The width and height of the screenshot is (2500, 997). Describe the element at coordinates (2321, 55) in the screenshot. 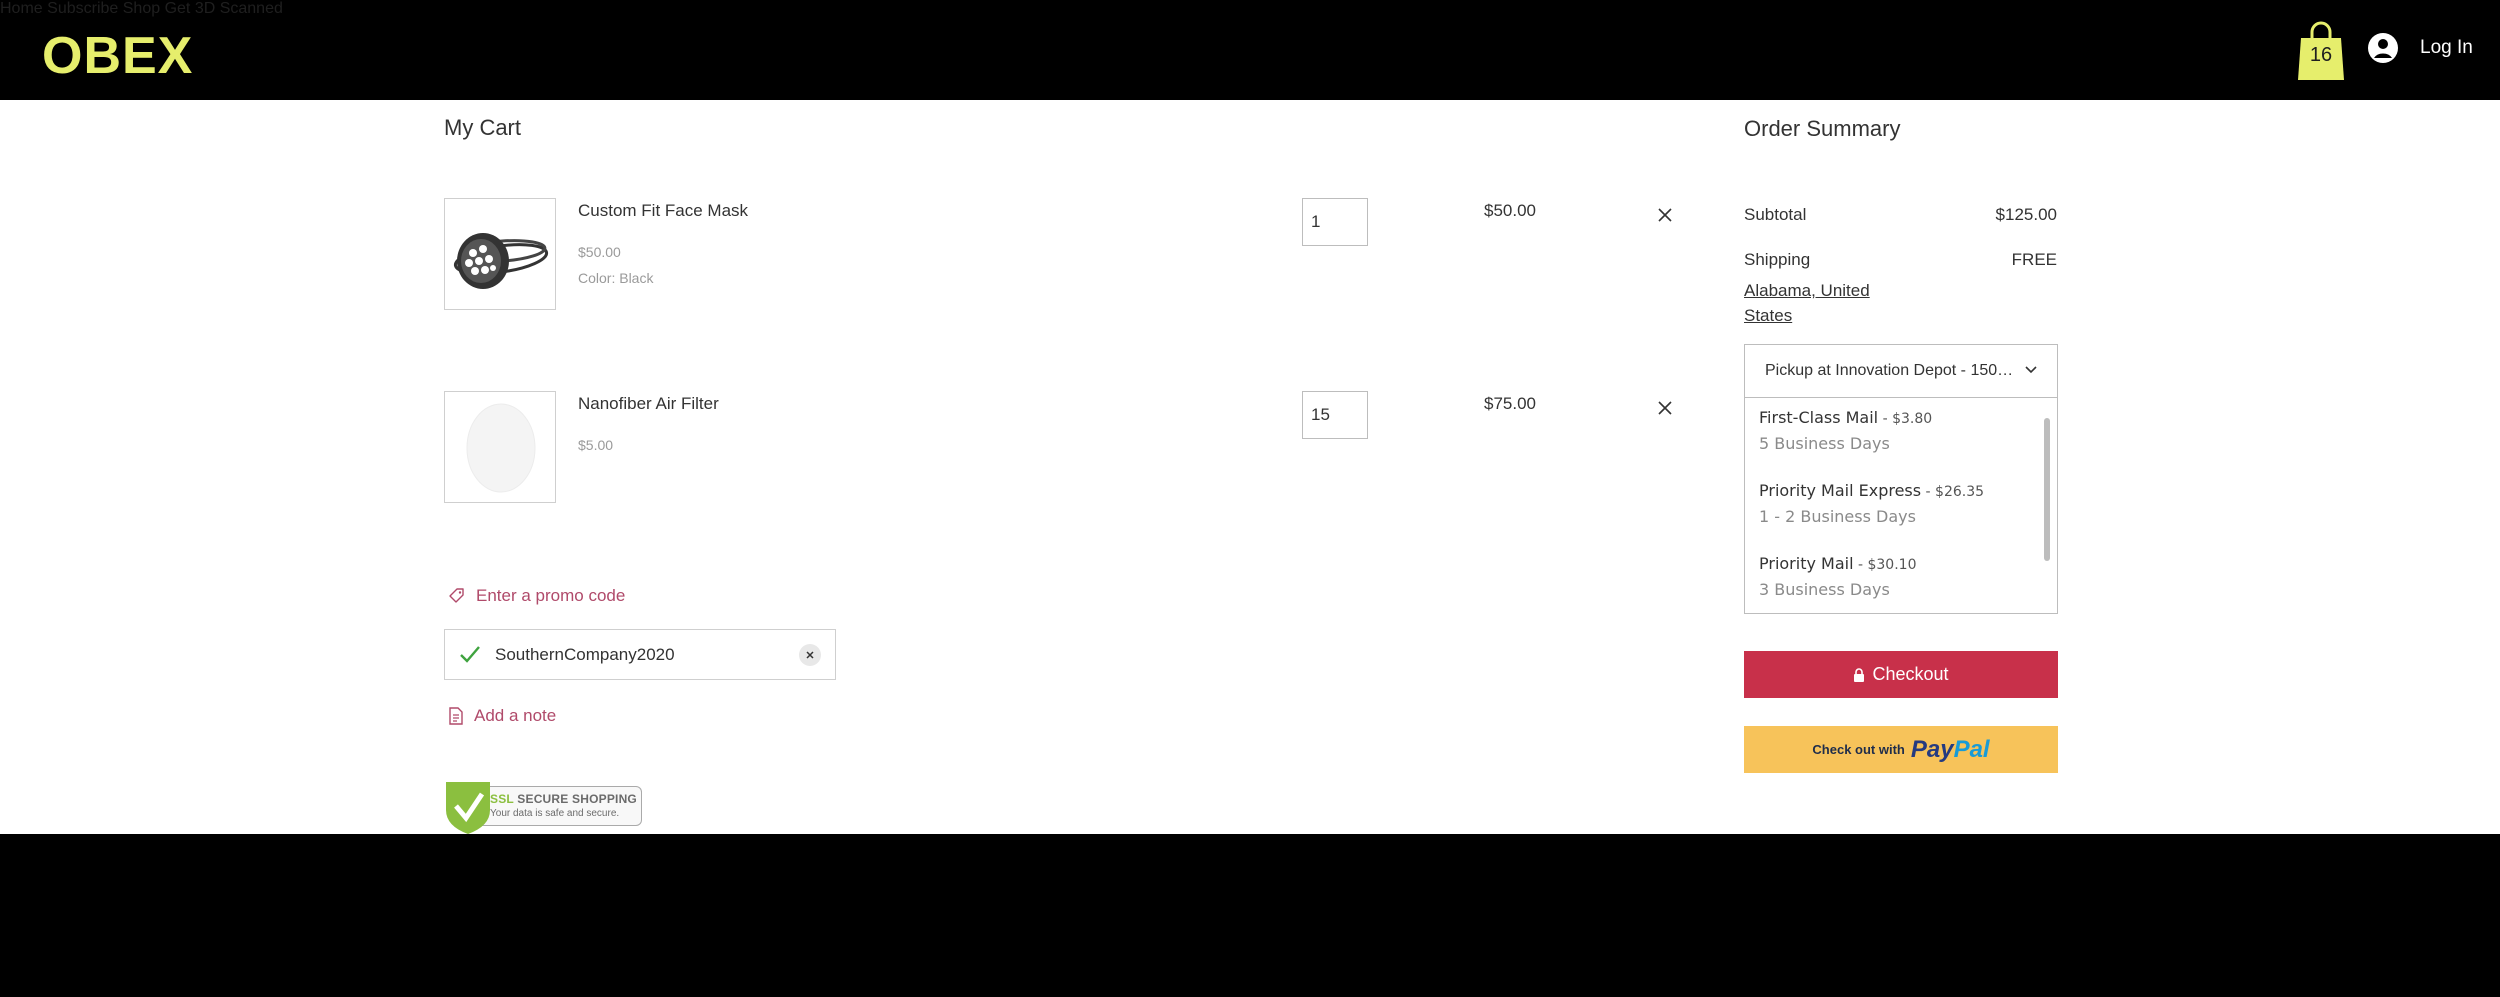

I see `cart-count-badge: 16` at that location.